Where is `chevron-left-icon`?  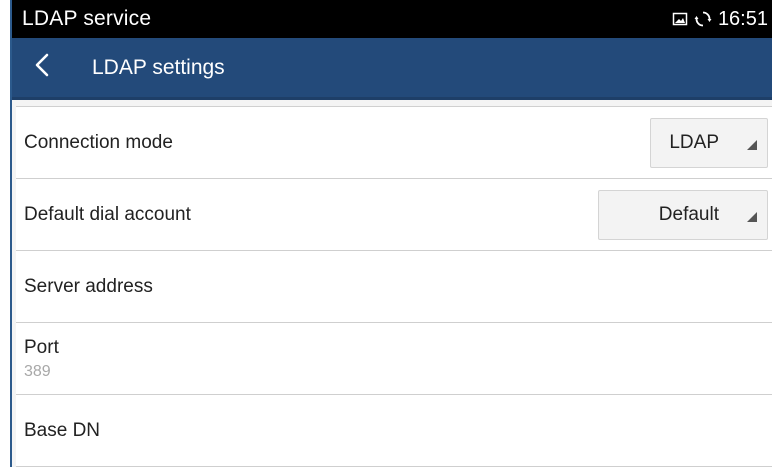
chevron-left-icon is located at coordinates (42, 67).